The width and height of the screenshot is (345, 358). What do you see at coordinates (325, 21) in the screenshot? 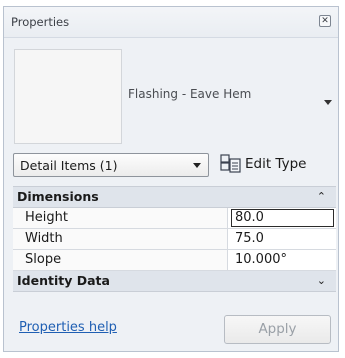
I see `close-icon: ✕` at bounding box center [325, 21].